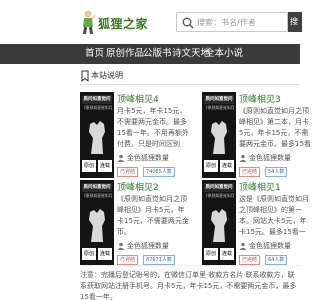 This screenshot has width=320, height=300. Describe the element at coordinates (85, 76) in the screenshot. I see `bookmark-icon` at that location.